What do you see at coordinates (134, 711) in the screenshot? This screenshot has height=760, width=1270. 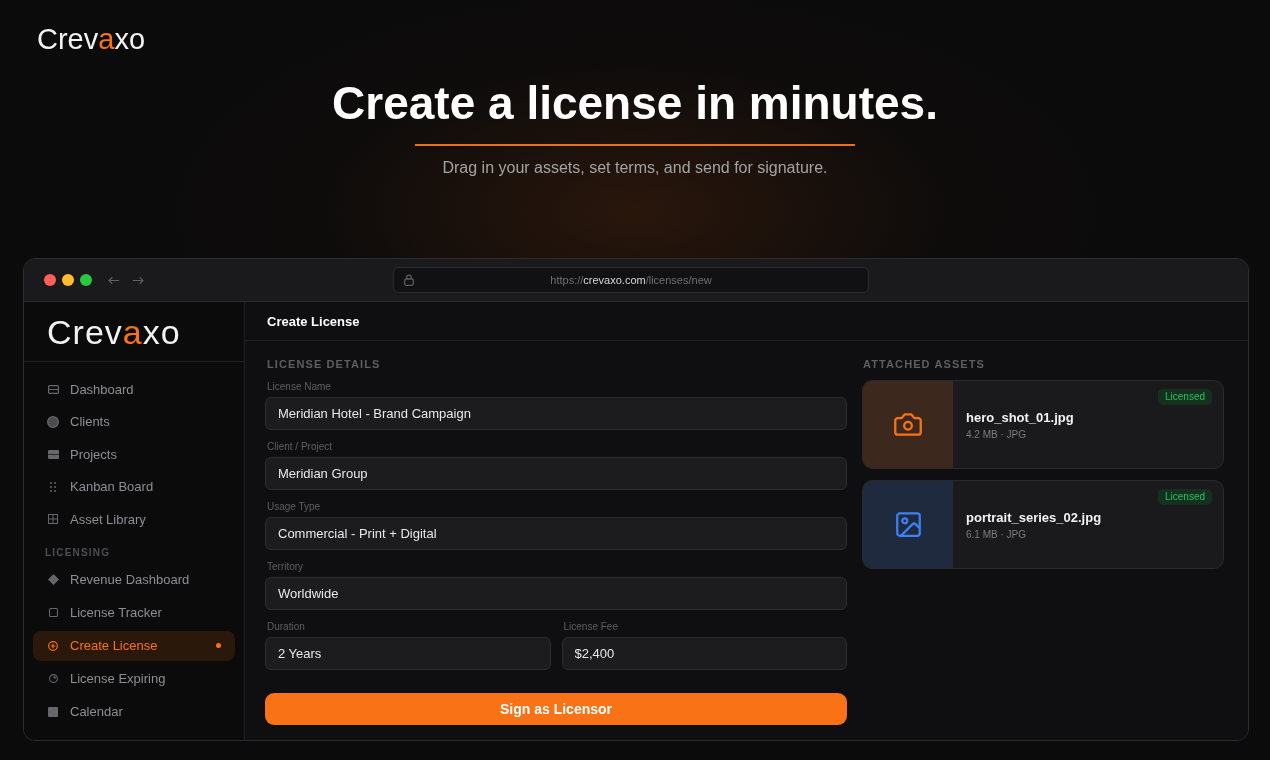 I see `nav-item: Calendar` at bounding box center [134, 711].